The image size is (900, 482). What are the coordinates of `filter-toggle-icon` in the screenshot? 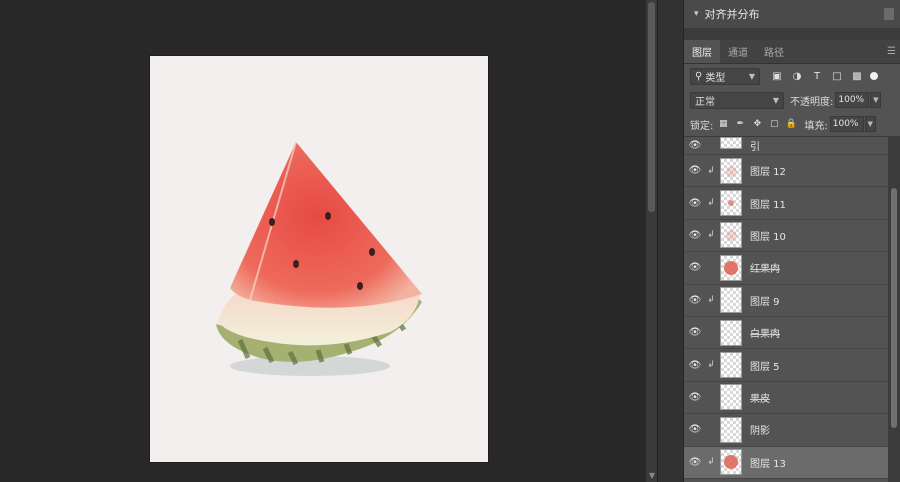 It's located at (874, 76).